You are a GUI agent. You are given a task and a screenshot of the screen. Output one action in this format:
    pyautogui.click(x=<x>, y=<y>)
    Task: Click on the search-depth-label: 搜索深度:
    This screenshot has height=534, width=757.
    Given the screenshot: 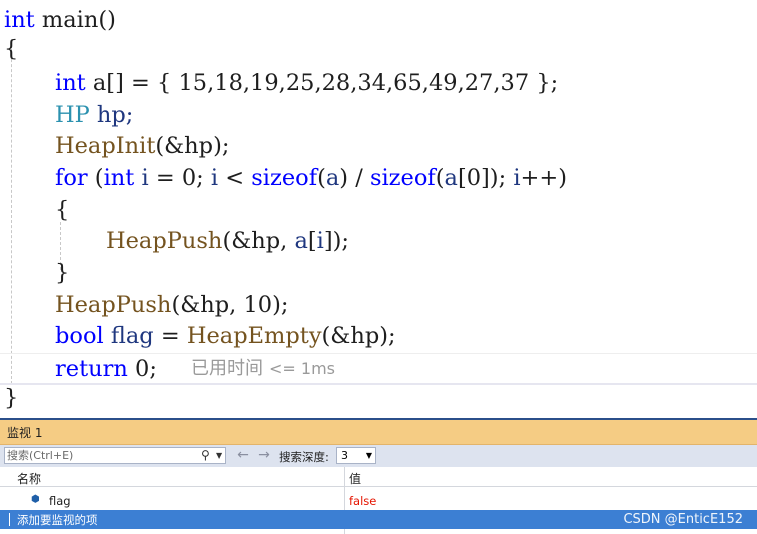 What is the action you would take?
    pyautogui.click(x=304, y=457)
    